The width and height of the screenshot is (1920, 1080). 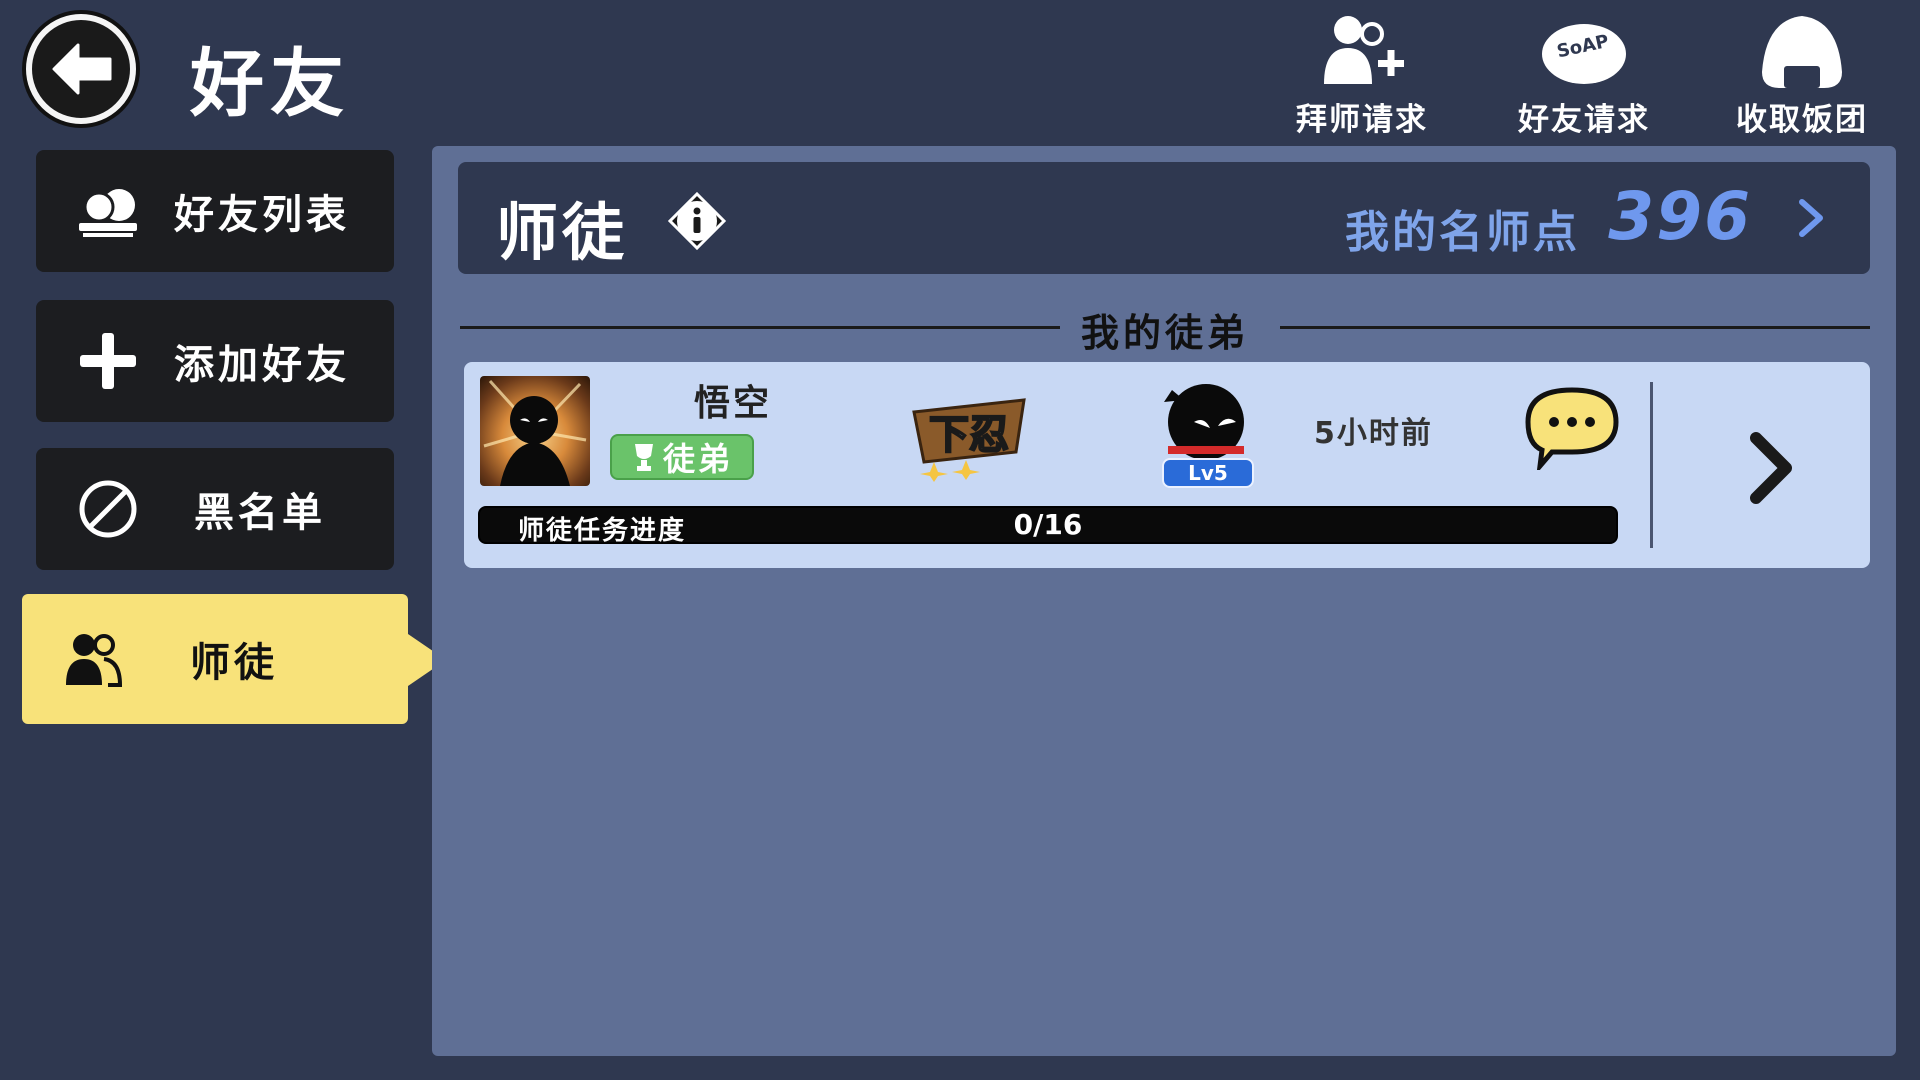 I want to click on mentorship-progress-bar: 师徒任务进度 0/16, so click(x=1048, y=526).